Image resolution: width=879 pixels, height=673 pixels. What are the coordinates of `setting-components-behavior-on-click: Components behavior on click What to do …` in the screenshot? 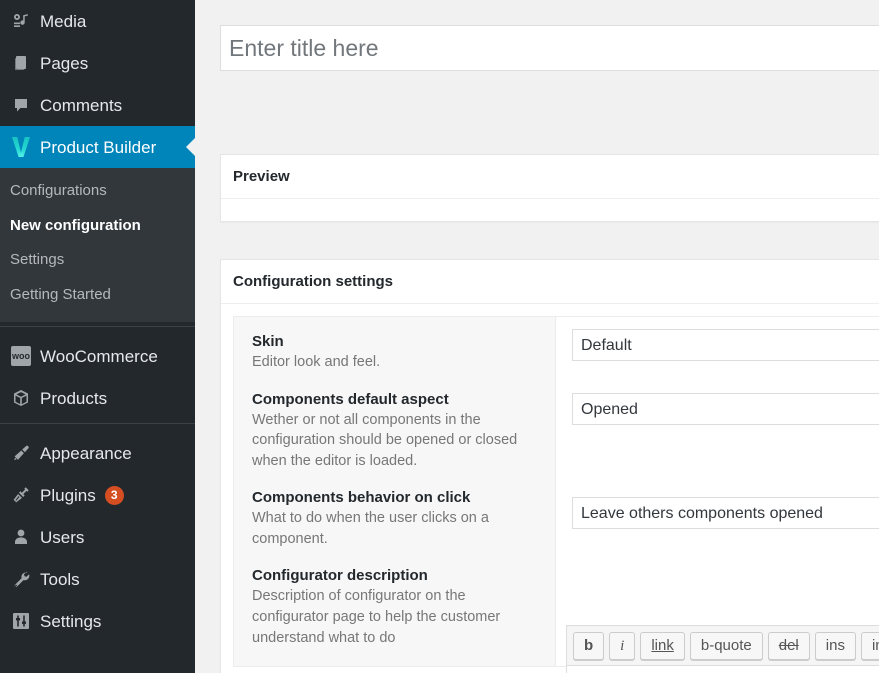 It's located at (394, 519).